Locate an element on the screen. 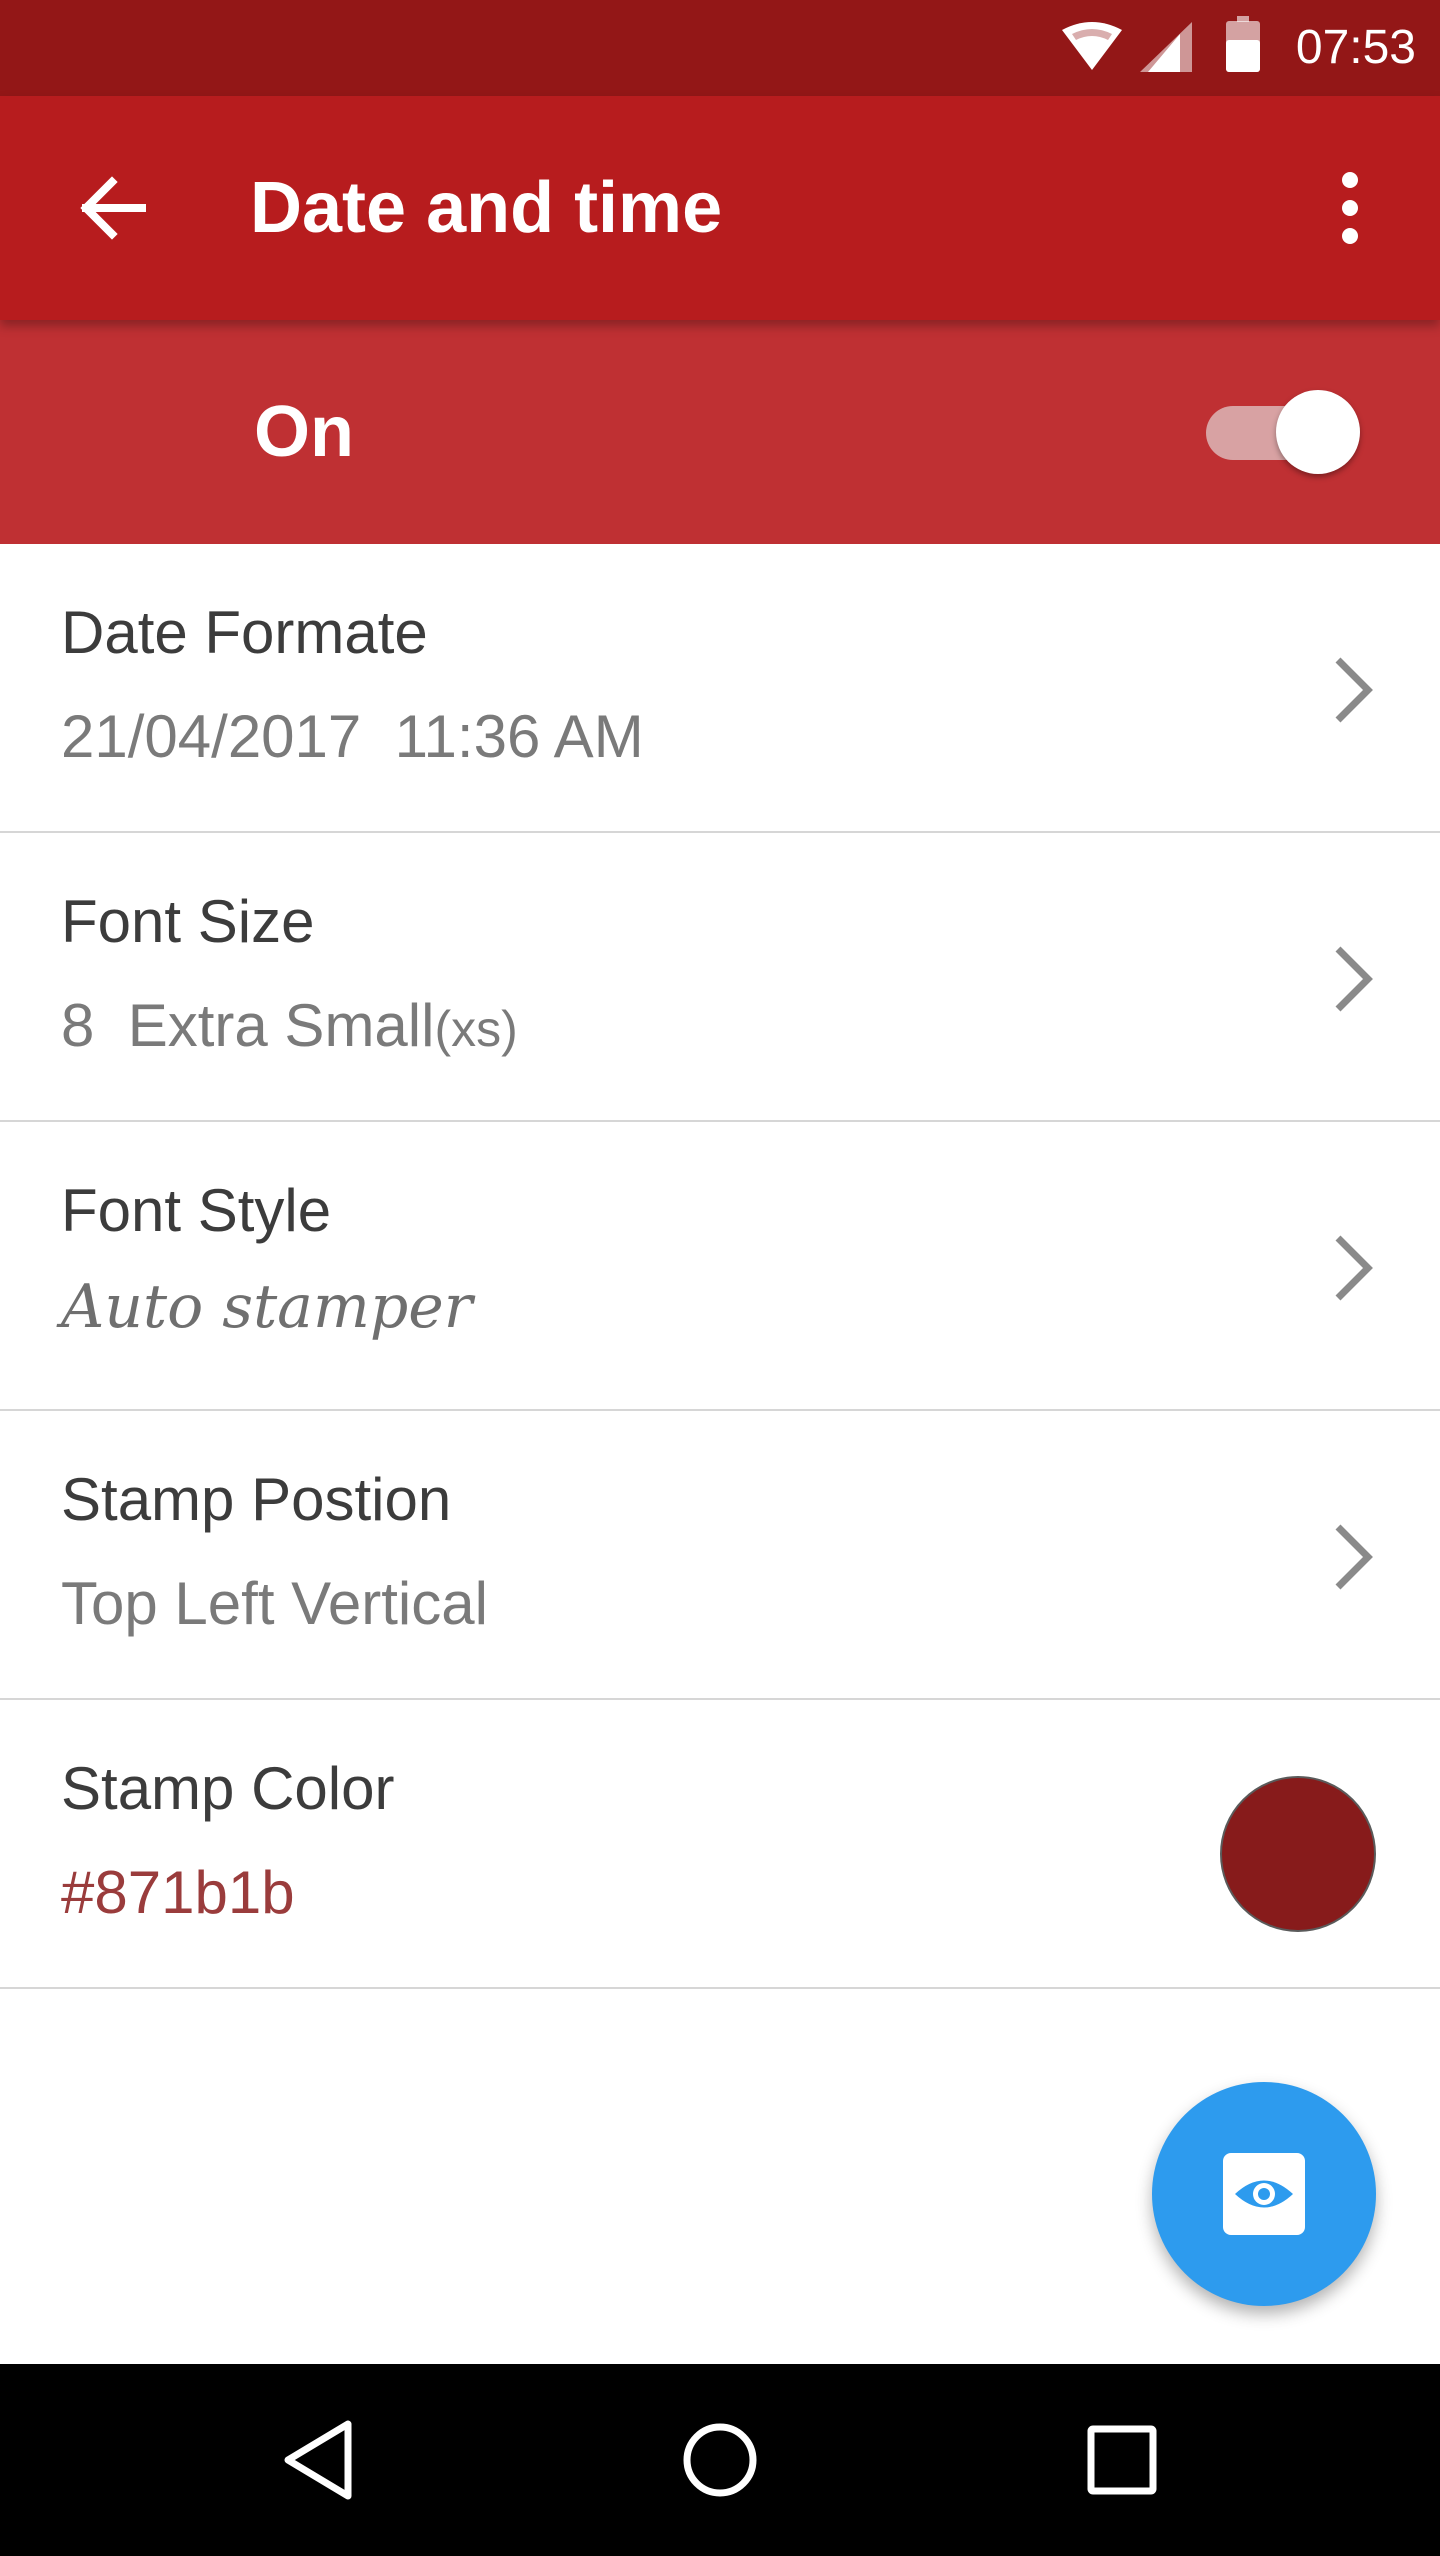  nav-back-icon is located at coordinates (318, 2460).